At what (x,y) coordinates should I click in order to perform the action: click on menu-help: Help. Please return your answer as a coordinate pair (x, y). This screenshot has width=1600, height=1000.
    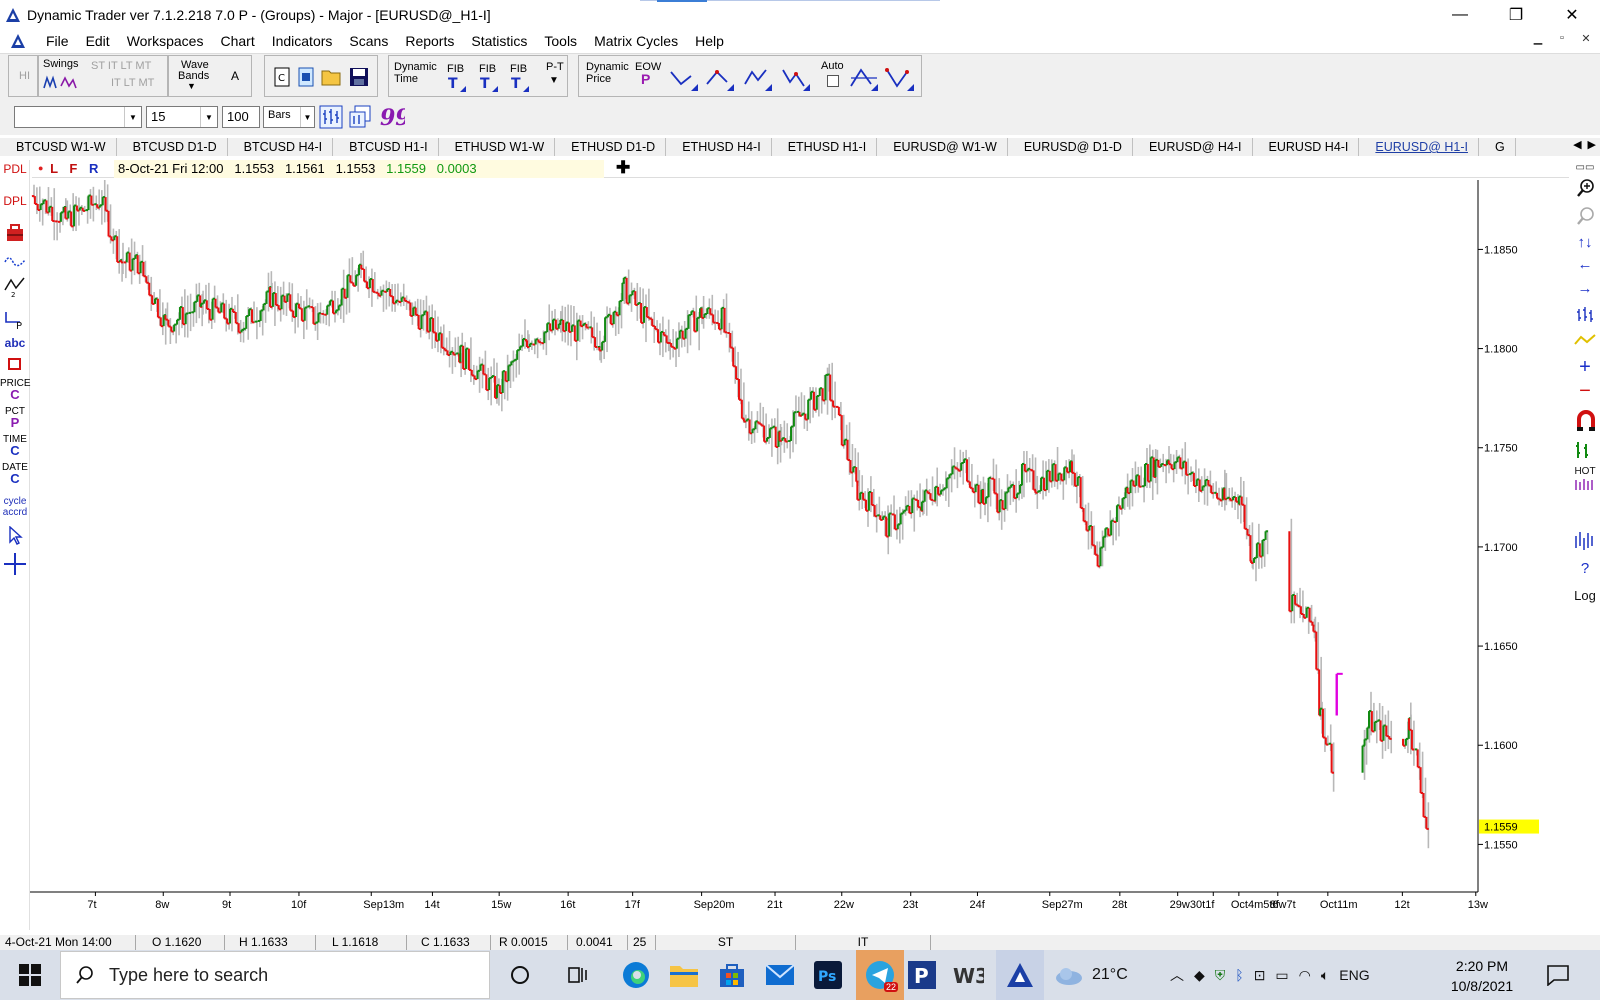
    Looking at the image, I should click on (710, 41).